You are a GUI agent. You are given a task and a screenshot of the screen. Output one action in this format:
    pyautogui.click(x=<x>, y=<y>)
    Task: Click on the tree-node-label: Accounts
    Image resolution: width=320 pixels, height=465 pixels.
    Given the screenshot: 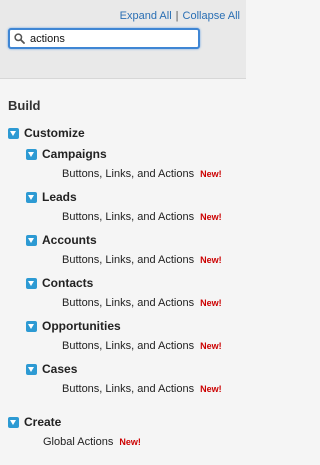 What is the action you would take?
    pyautogui.click(x=69, y=240)
    